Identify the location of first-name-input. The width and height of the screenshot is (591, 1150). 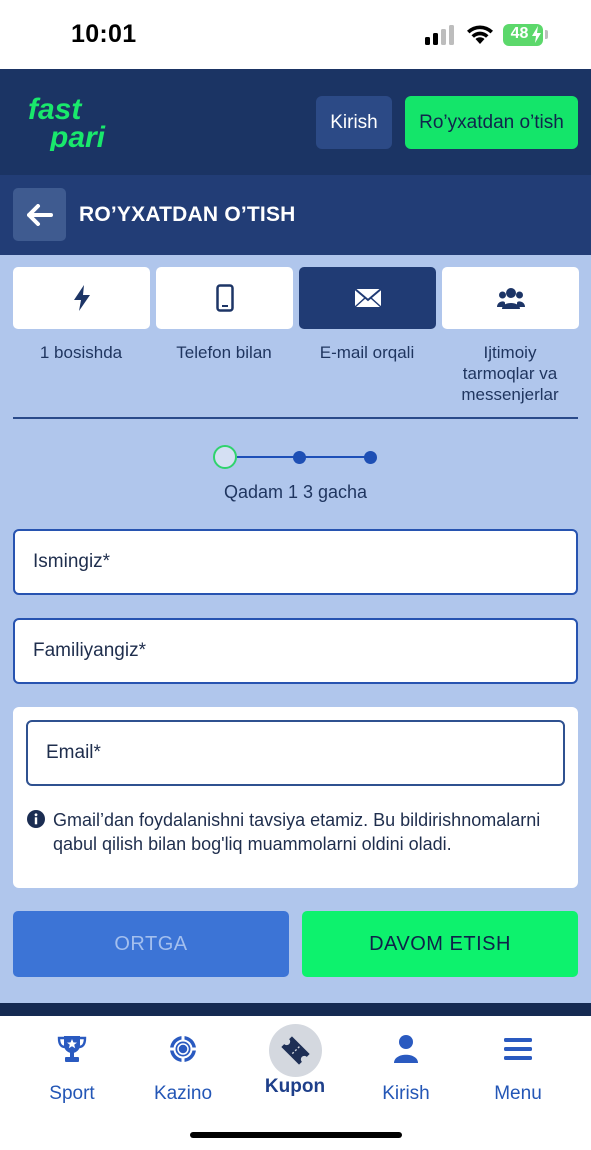
(295, 562).